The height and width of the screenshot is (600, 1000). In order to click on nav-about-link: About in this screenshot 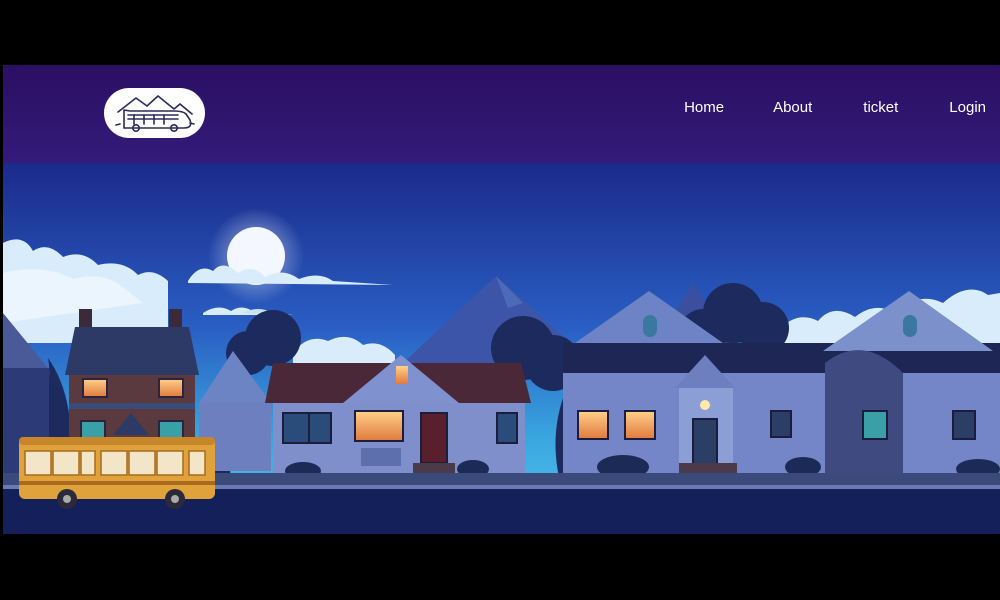, I will do `click(792, 107)`.